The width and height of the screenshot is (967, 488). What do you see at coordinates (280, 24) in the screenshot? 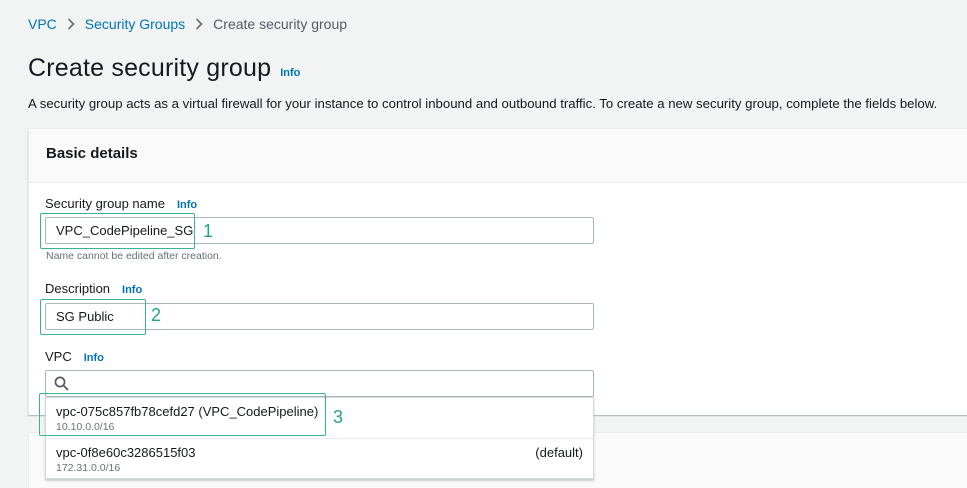
I see `breadcrumb-current: Create security group` at bounding box center [280, 24].